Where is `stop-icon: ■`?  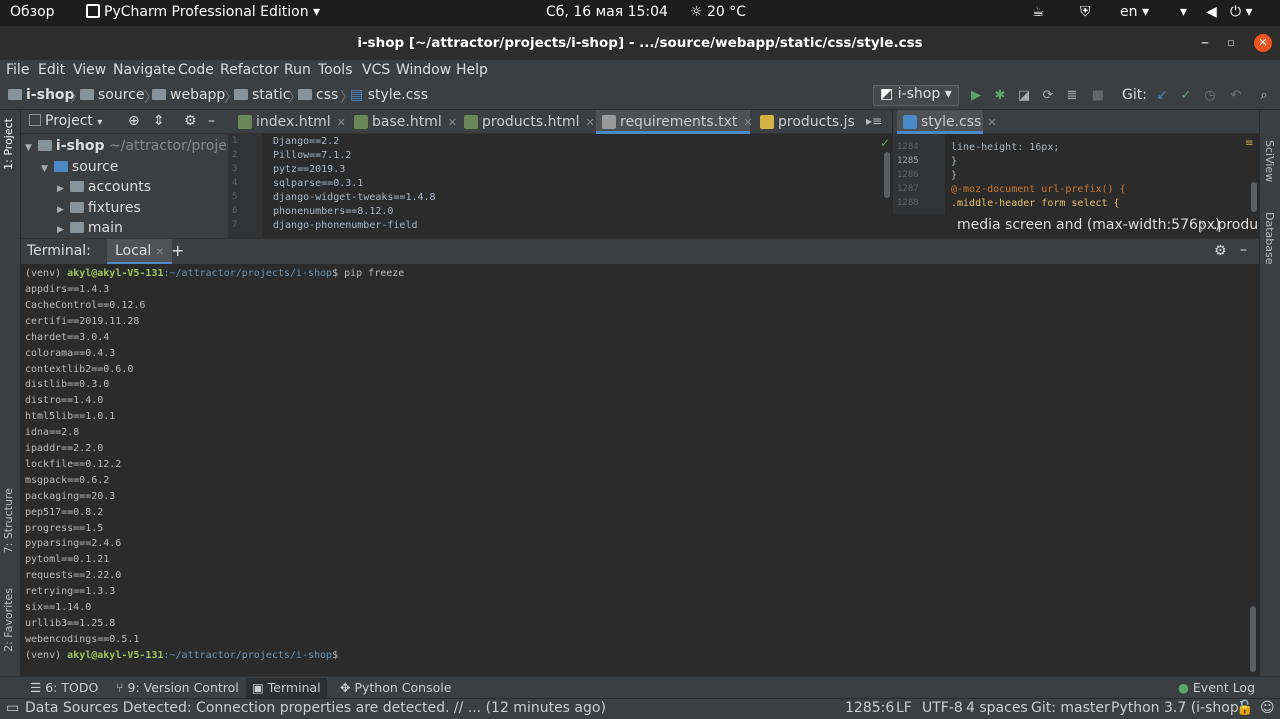
stop-icon: ■ is located at coordinates (1098, 96).